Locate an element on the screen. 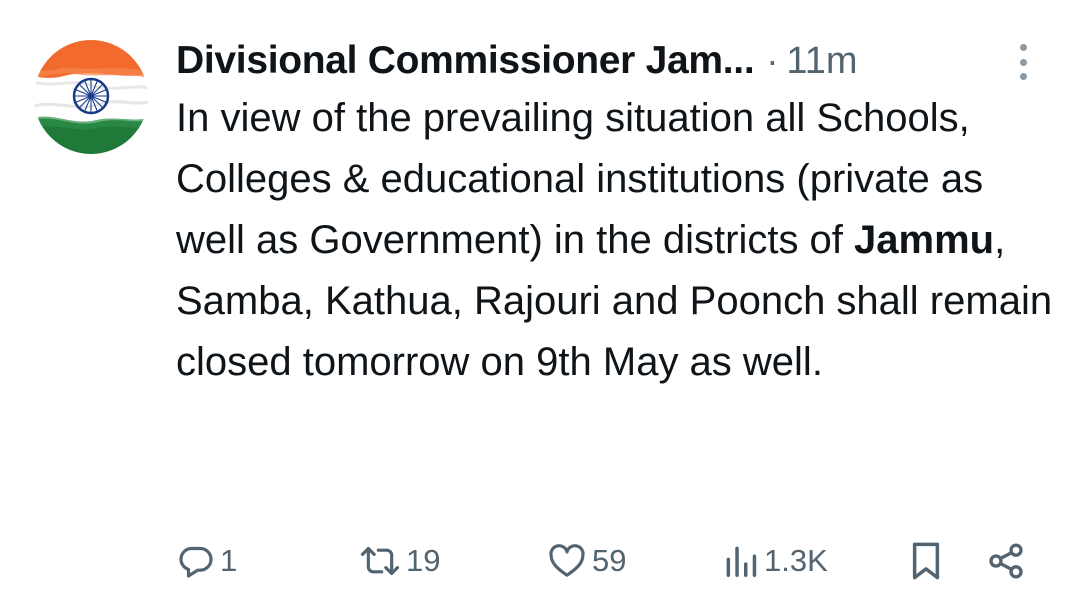 This screenshot has height=604, width=1080. views-count: 1.3K is located at coordinates (796, 560).